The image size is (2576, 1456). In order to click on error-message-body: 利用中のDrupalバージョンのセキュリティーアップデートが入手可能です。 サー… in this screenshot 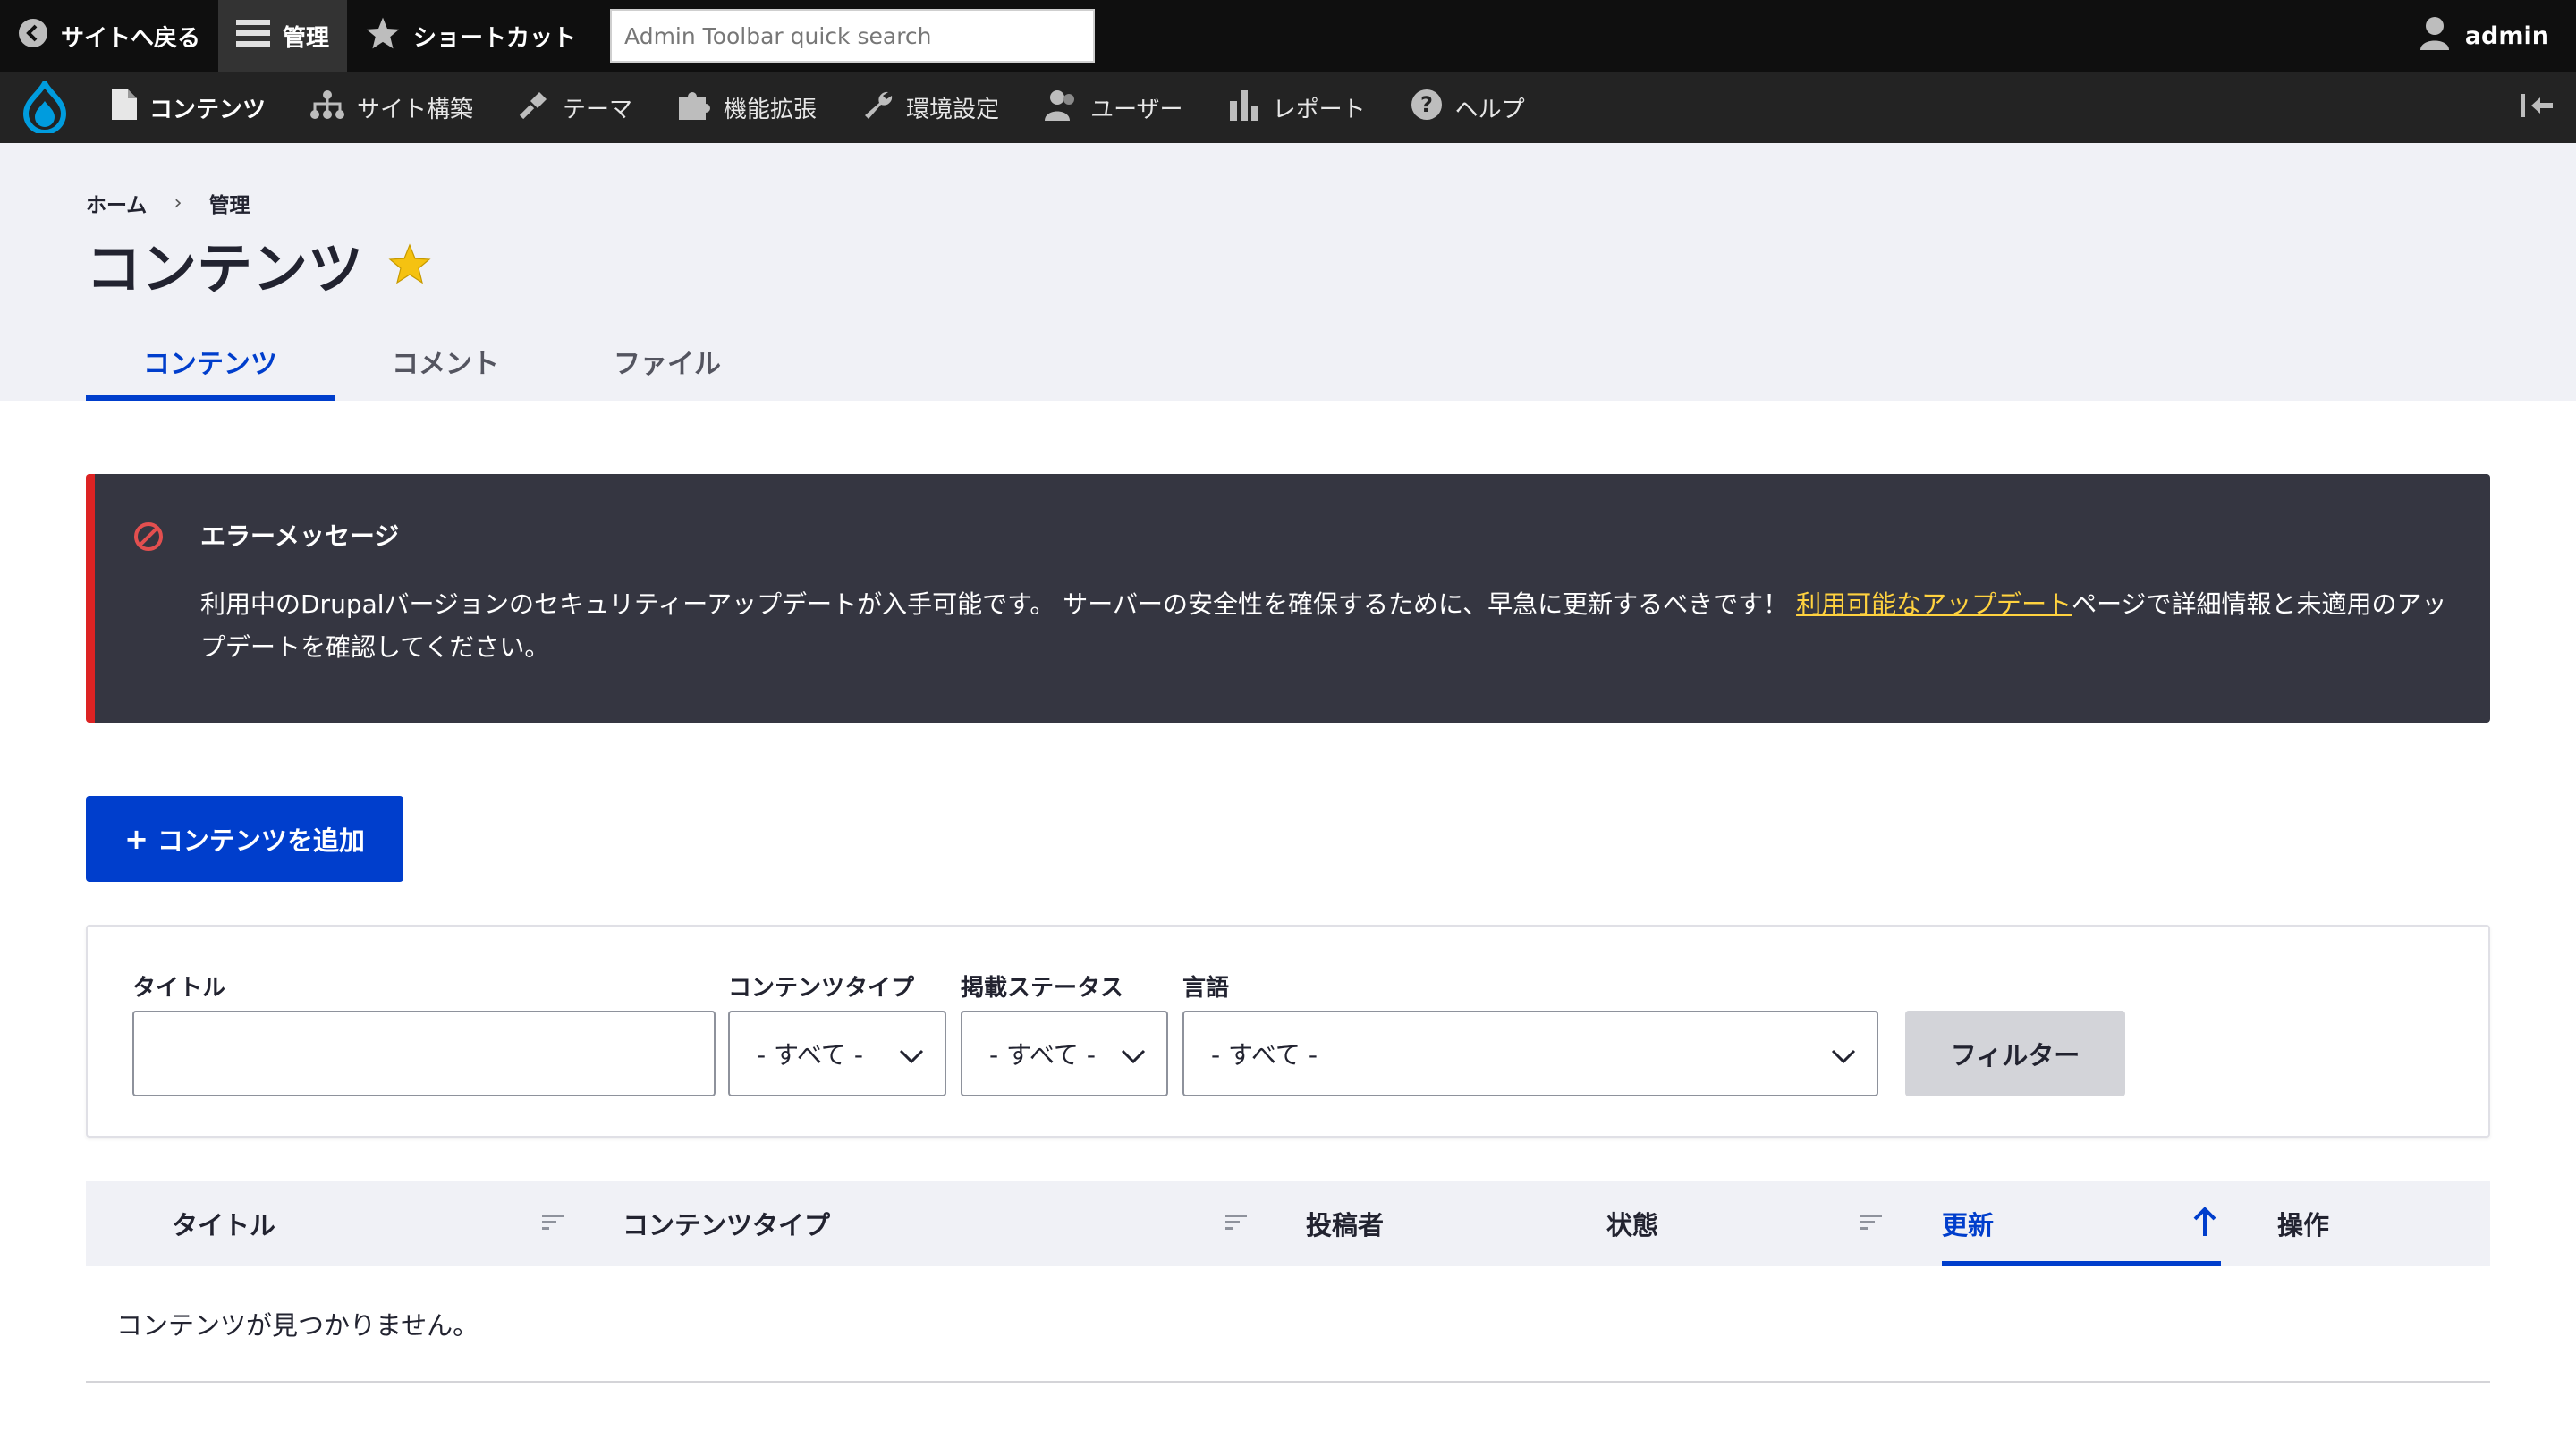, I will do `click(1327, 626)`.